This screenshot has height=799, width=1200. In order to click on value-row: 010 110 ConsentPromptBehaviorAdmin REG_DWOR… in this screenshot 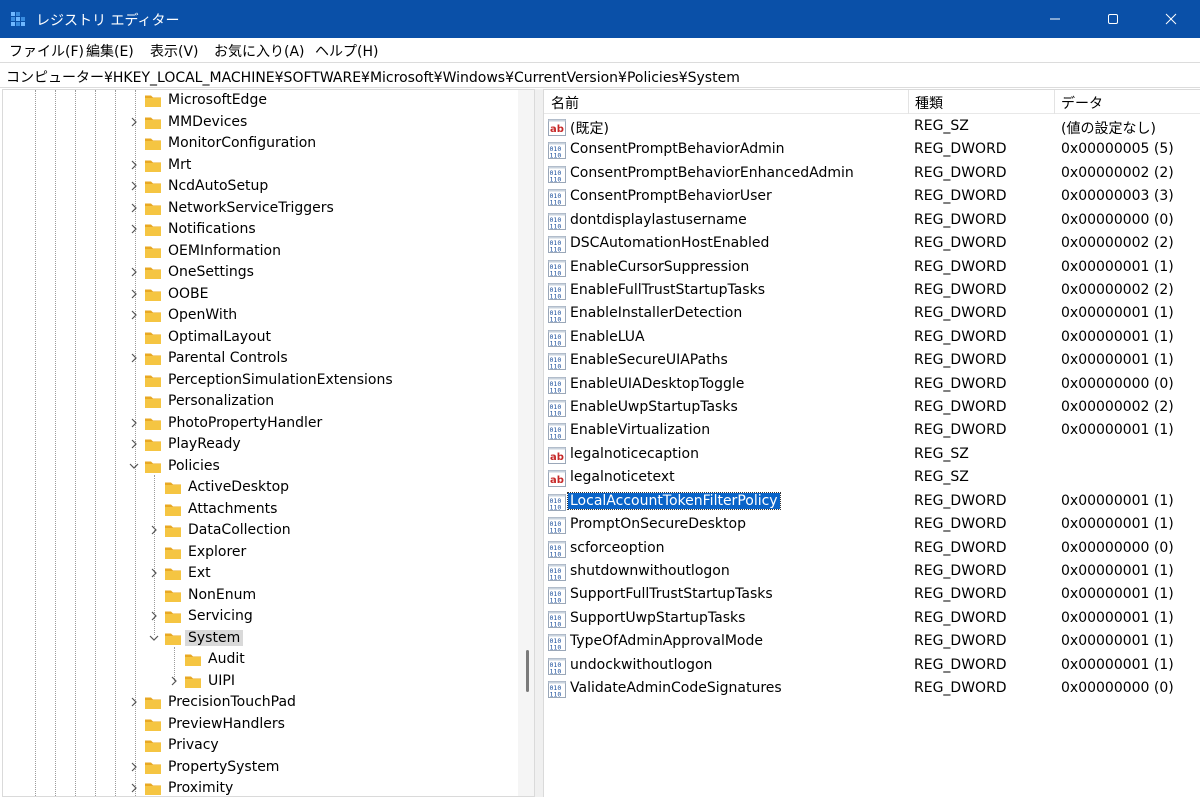, I will do `click(872, 150)`.